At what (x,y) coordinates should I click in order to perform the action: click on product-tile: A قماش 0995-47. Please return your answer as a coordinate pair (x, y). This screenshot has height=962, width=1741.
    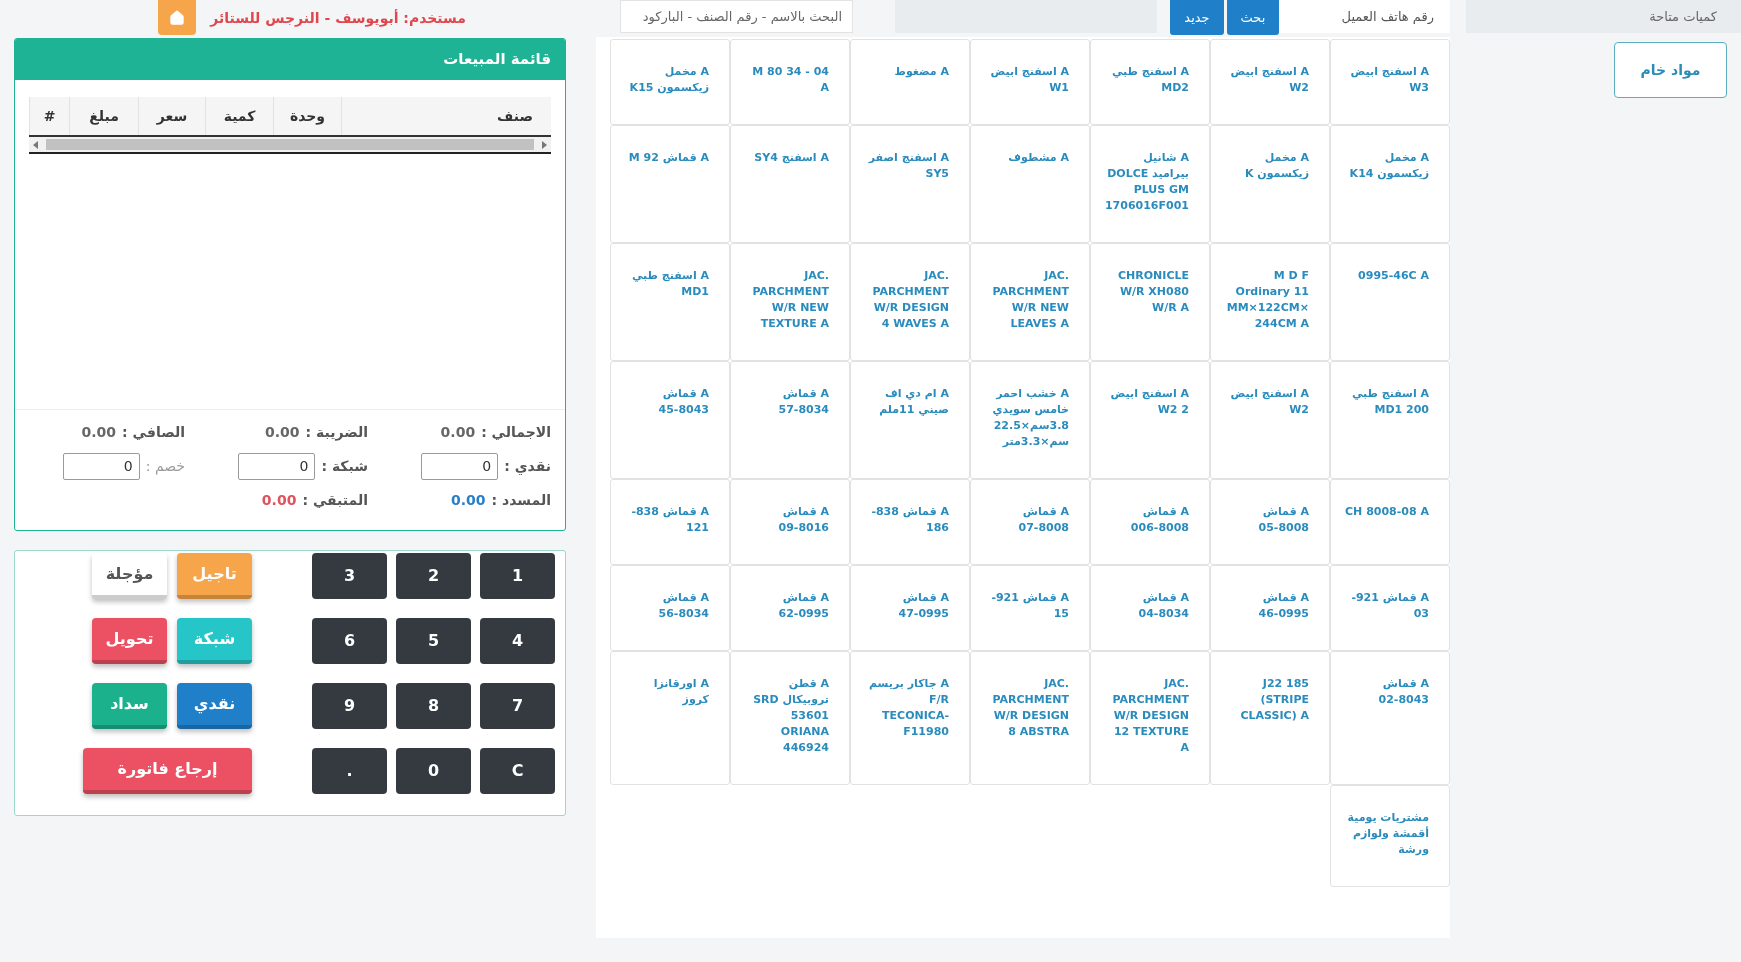
    Looking at the image, I should click on (910, 608).